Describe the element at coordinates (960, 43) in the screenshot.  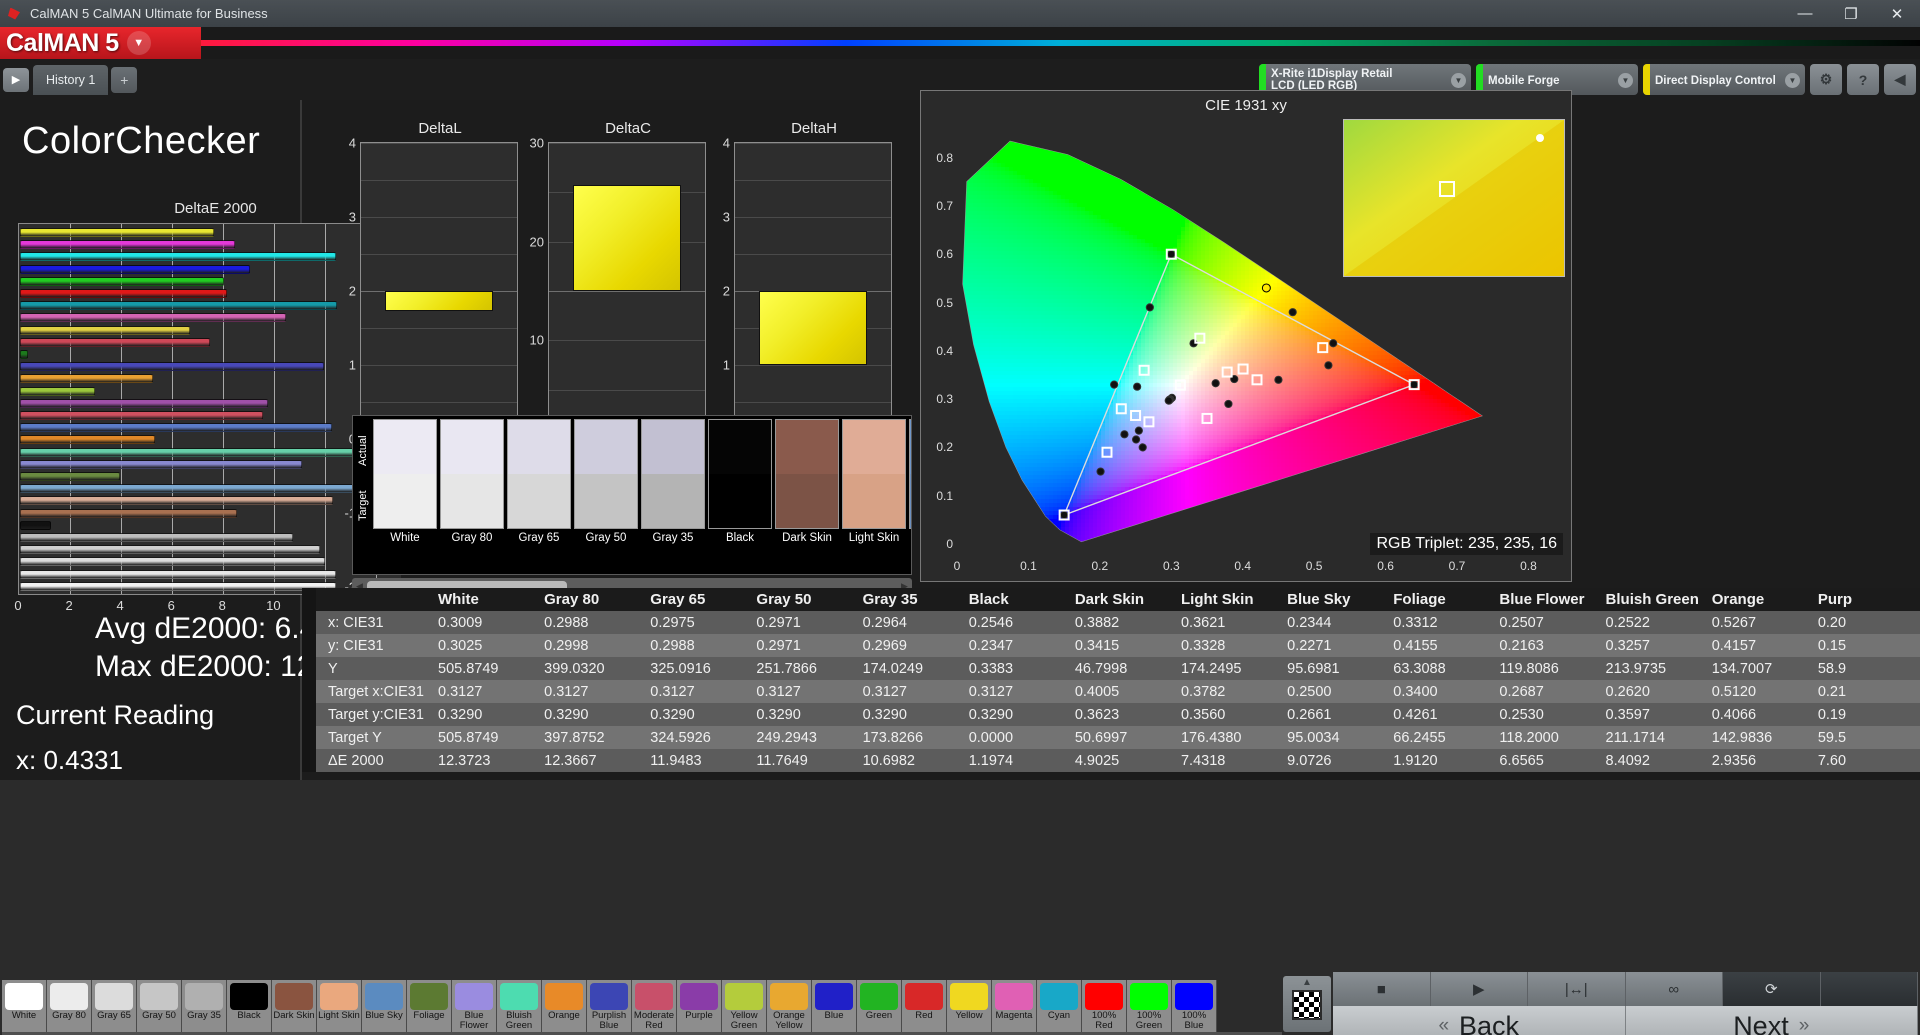
I see `brand-bar: CalMAN 5 ▼` at that location.